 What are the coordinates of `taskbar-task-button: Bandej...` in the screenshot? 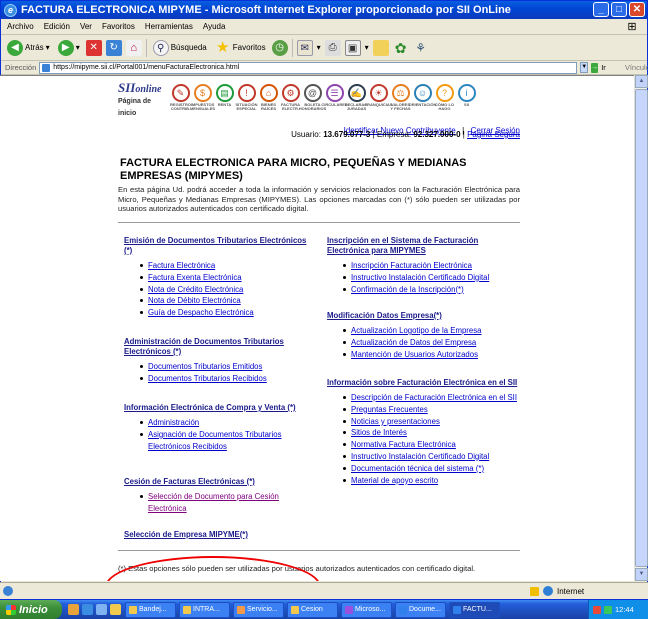 It's located at (150, 609).